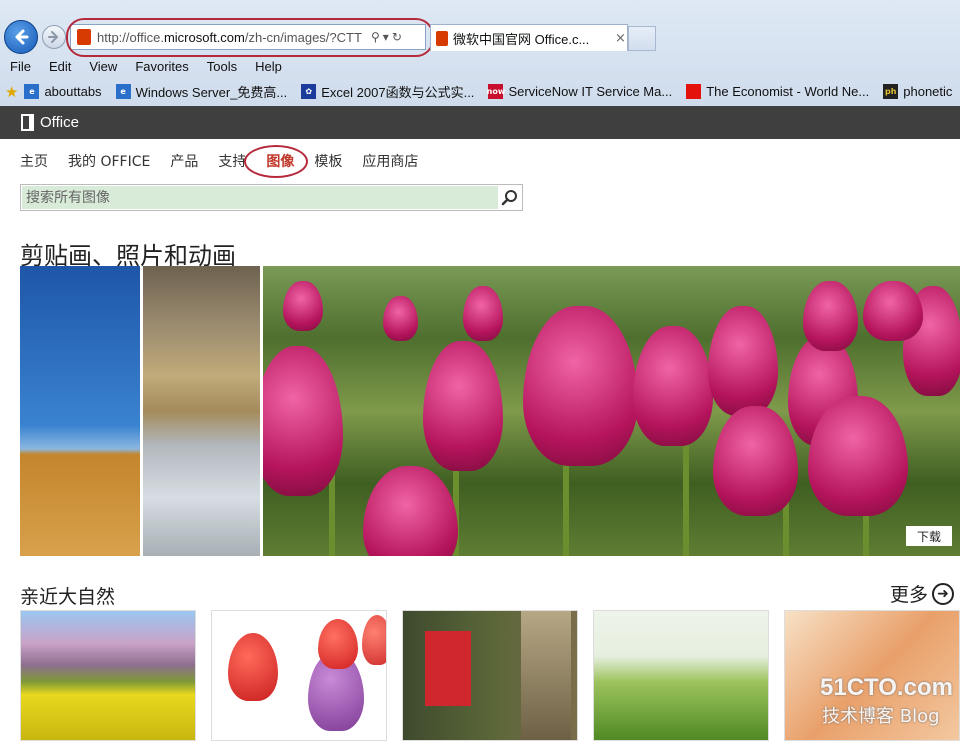  I want to click on favorite-link: ph phonetic, so click(917, 91).